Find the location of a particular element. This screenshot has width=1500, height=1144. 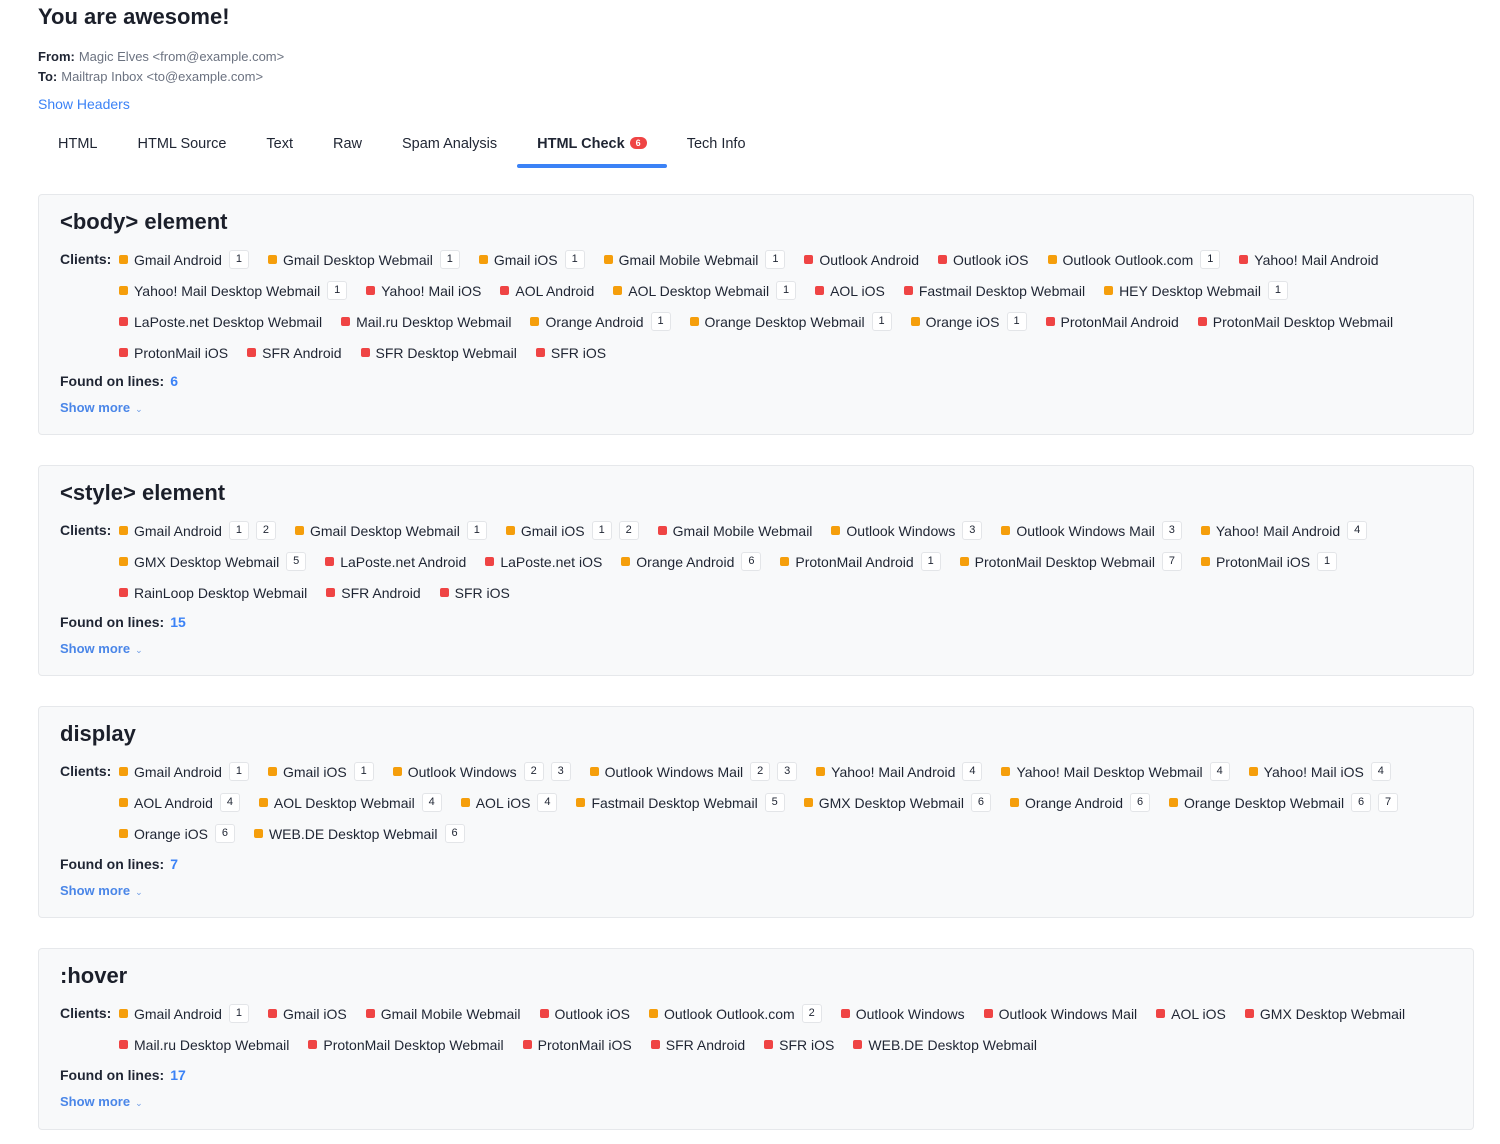

tab-text: Text is located at coordinates (279, 148).